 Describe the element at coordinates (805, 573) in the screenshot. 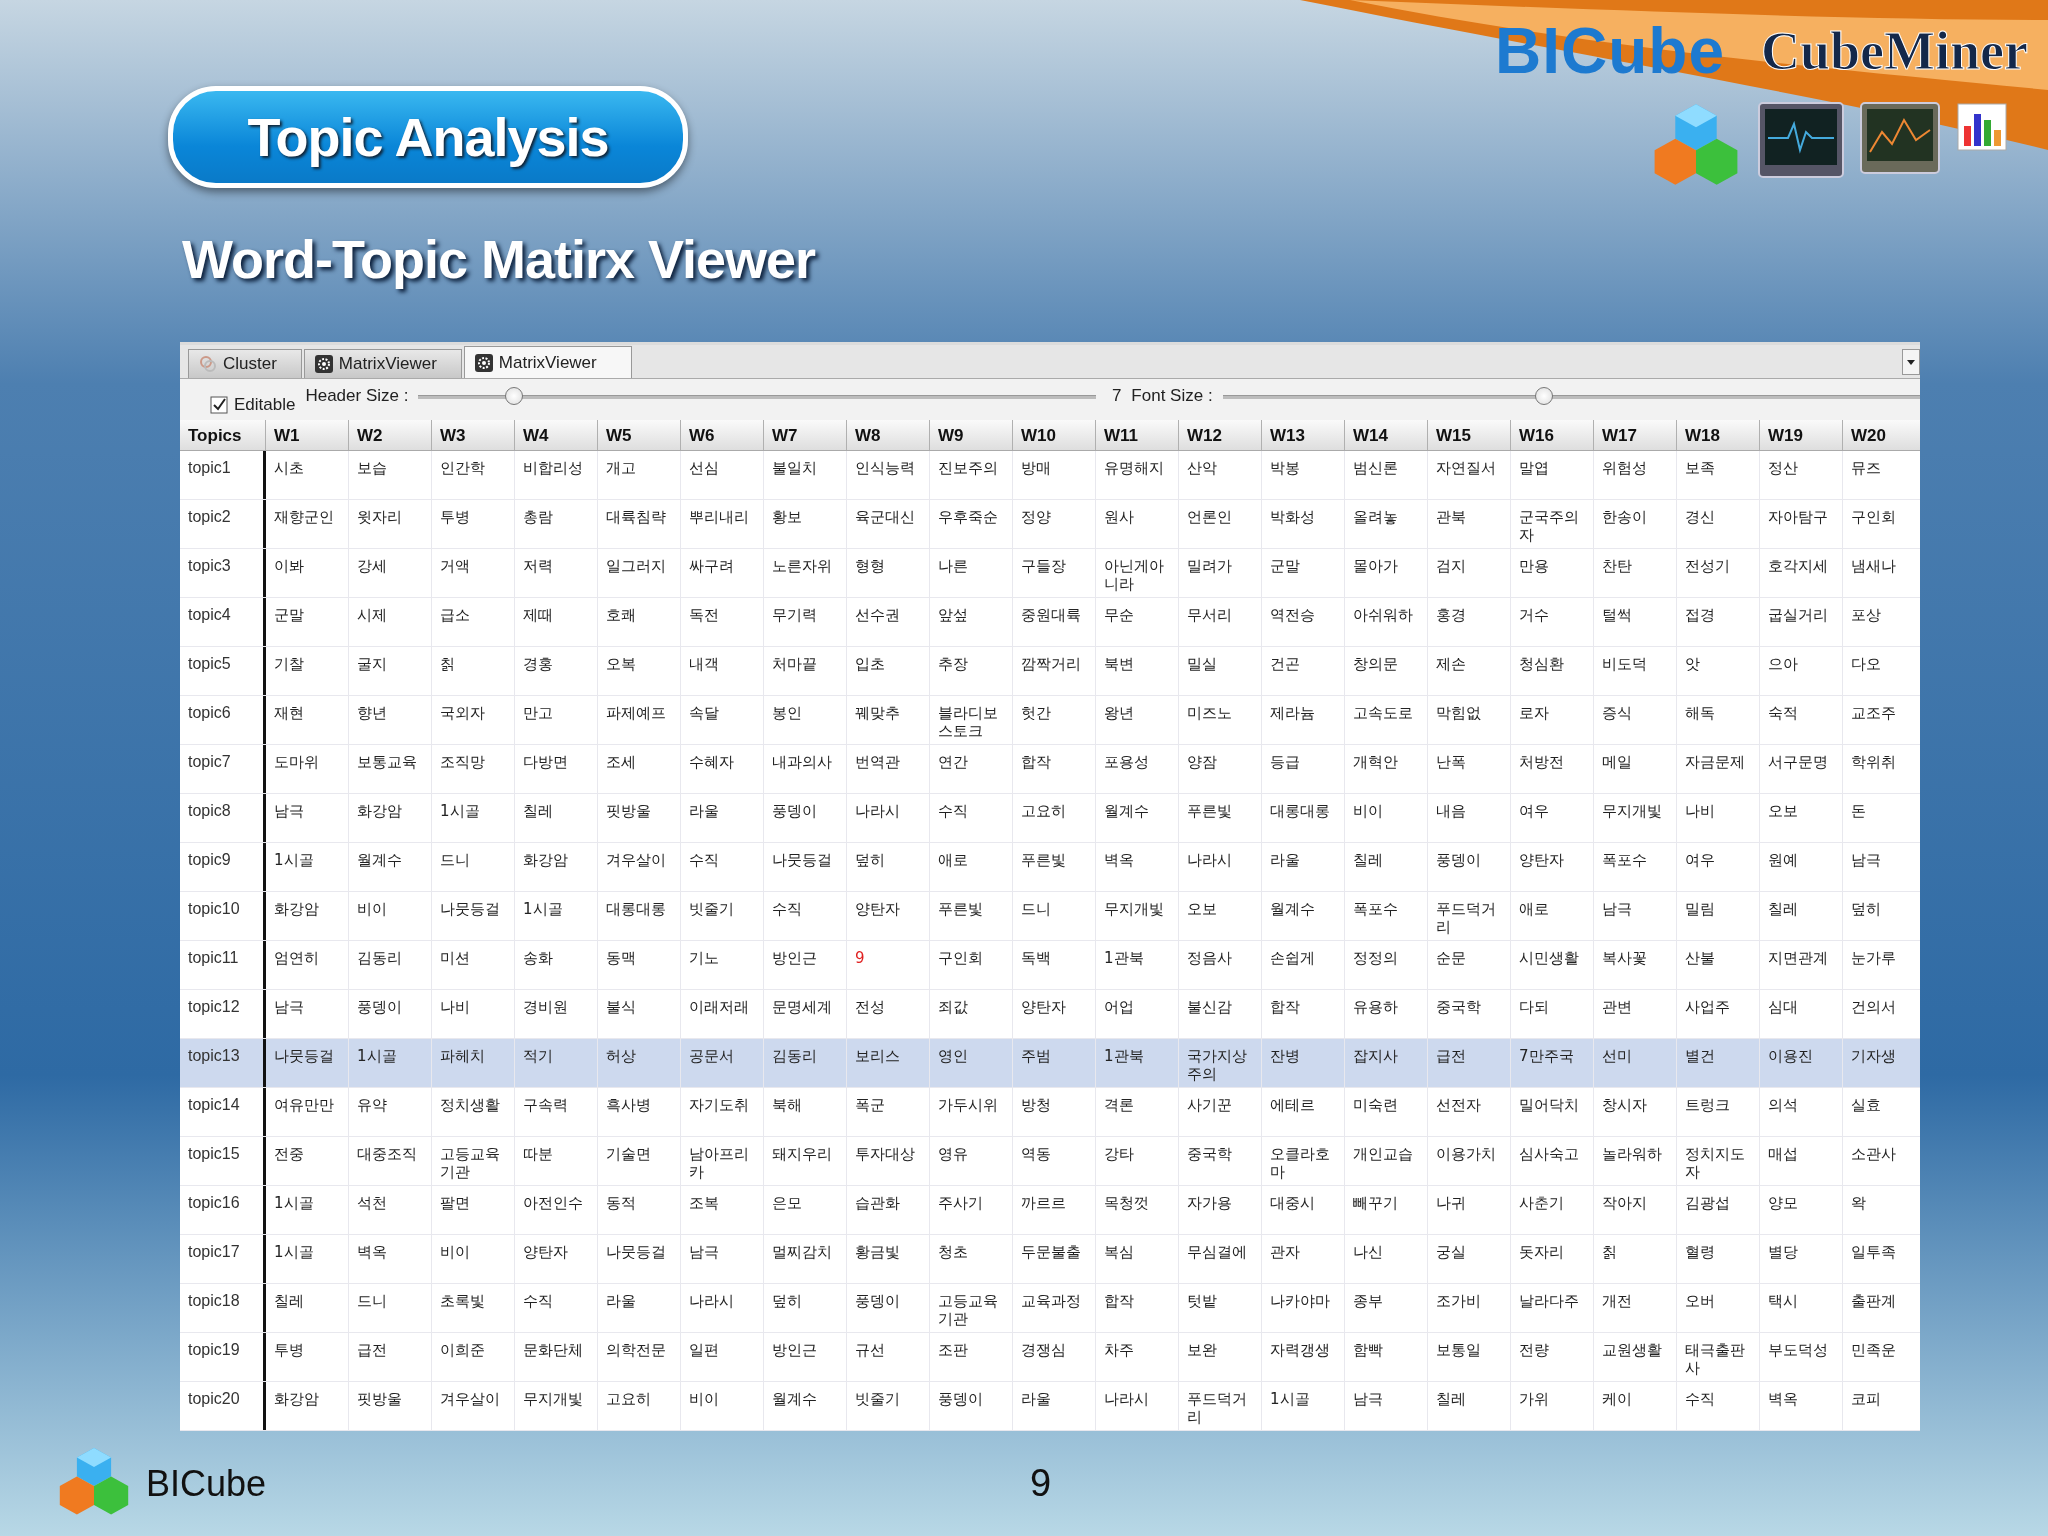

I see `table-cell: 노른자위` at that location.